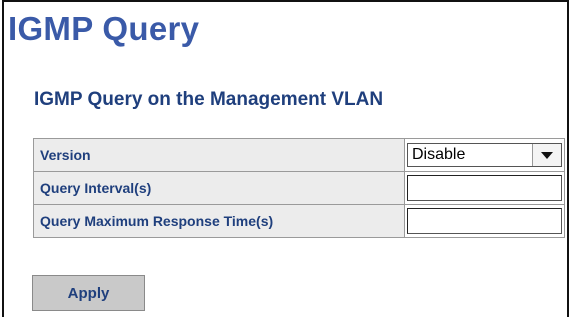  Describe the element at coordinates (88, 293) in the screenshot. I see `apply-button: Apply` at that location.